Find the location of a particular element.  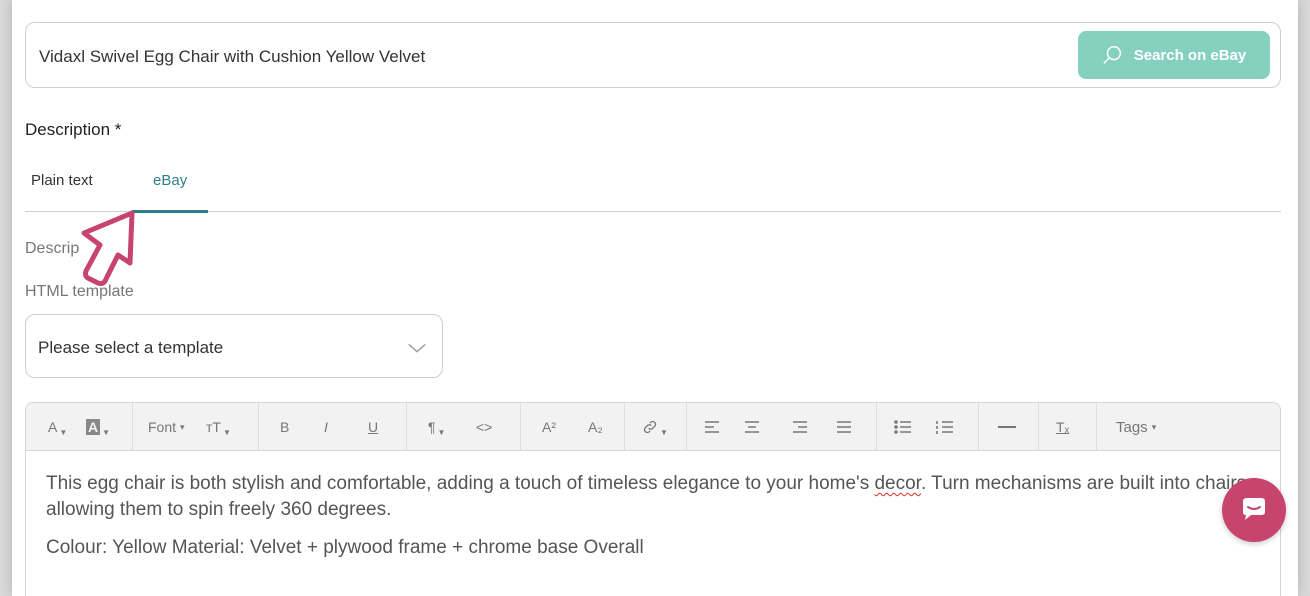

editor-toolbar: A▼ A▼ Font▾ тT▼ B I U ¶▼ <> A² A₂ ▼ is located at coordinates (653, 427).